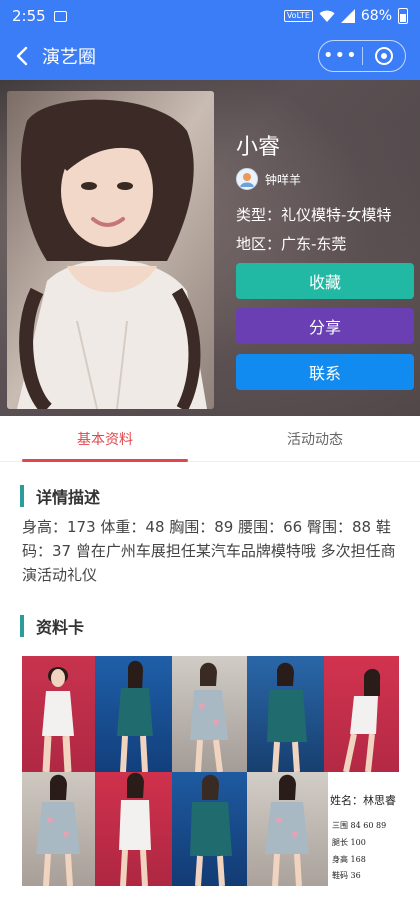  What do you see at coordinates (105, 439) in the screenshot?
I see `tab-basic-info: 基本资料` at bounding box center [105, 439].